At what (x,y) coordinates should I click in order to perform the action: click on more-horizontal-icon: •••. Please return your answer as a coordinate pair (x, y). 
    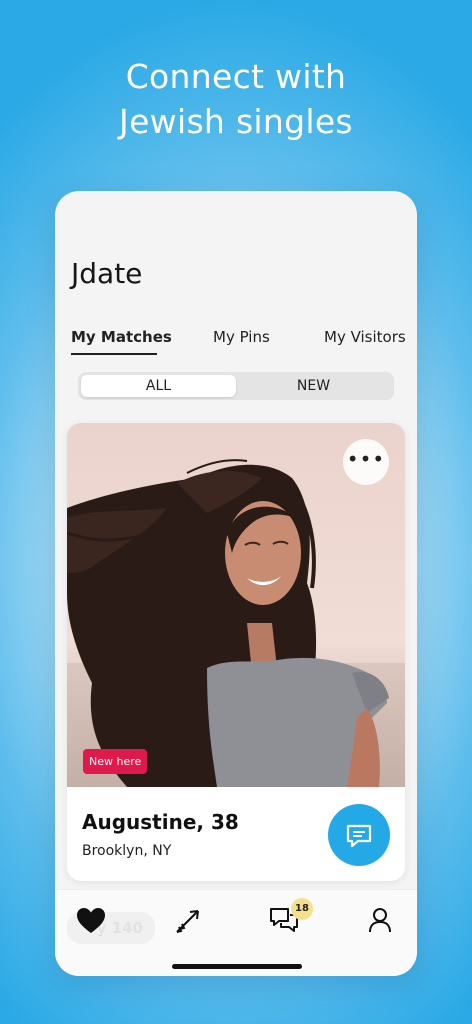
    Looking at the image, I should click on (366, 459).